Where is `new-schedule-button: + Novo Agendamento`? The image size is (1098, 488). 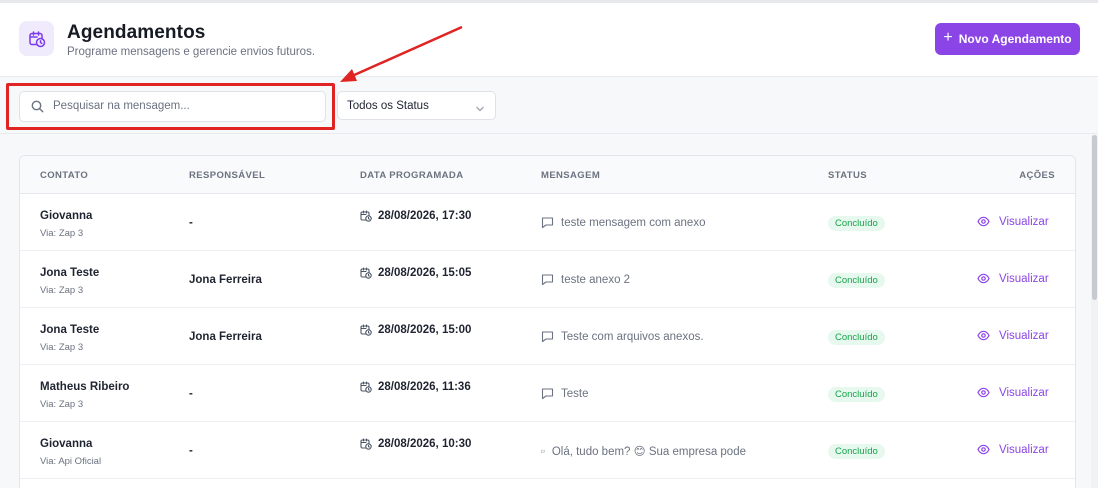
new-schedule-button: + Novo Agendamento is located at coordinates (1007, 39).